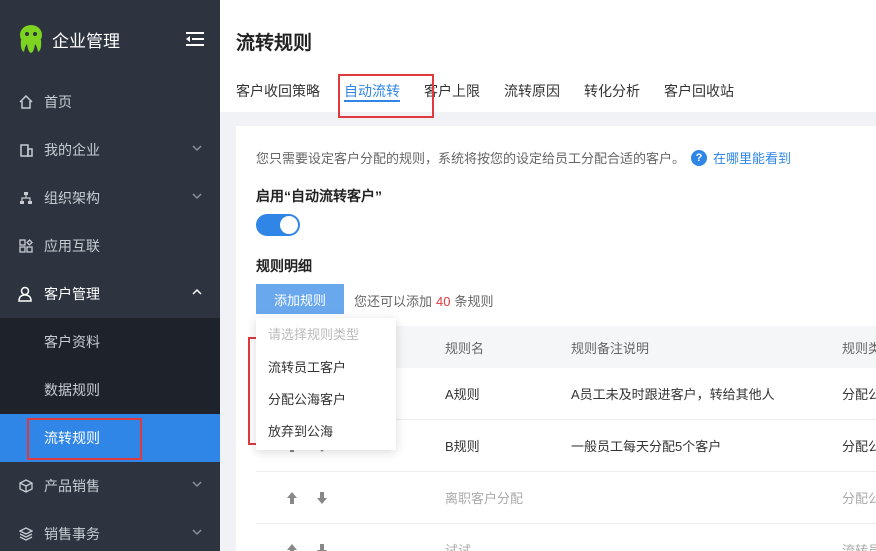 Image resolution: width=876 pixels, height=551 pixels. Describe the element at coordinates (612, 91) in the screenshot. I see `tab-conversion-analysis: 转化分析` at that location.